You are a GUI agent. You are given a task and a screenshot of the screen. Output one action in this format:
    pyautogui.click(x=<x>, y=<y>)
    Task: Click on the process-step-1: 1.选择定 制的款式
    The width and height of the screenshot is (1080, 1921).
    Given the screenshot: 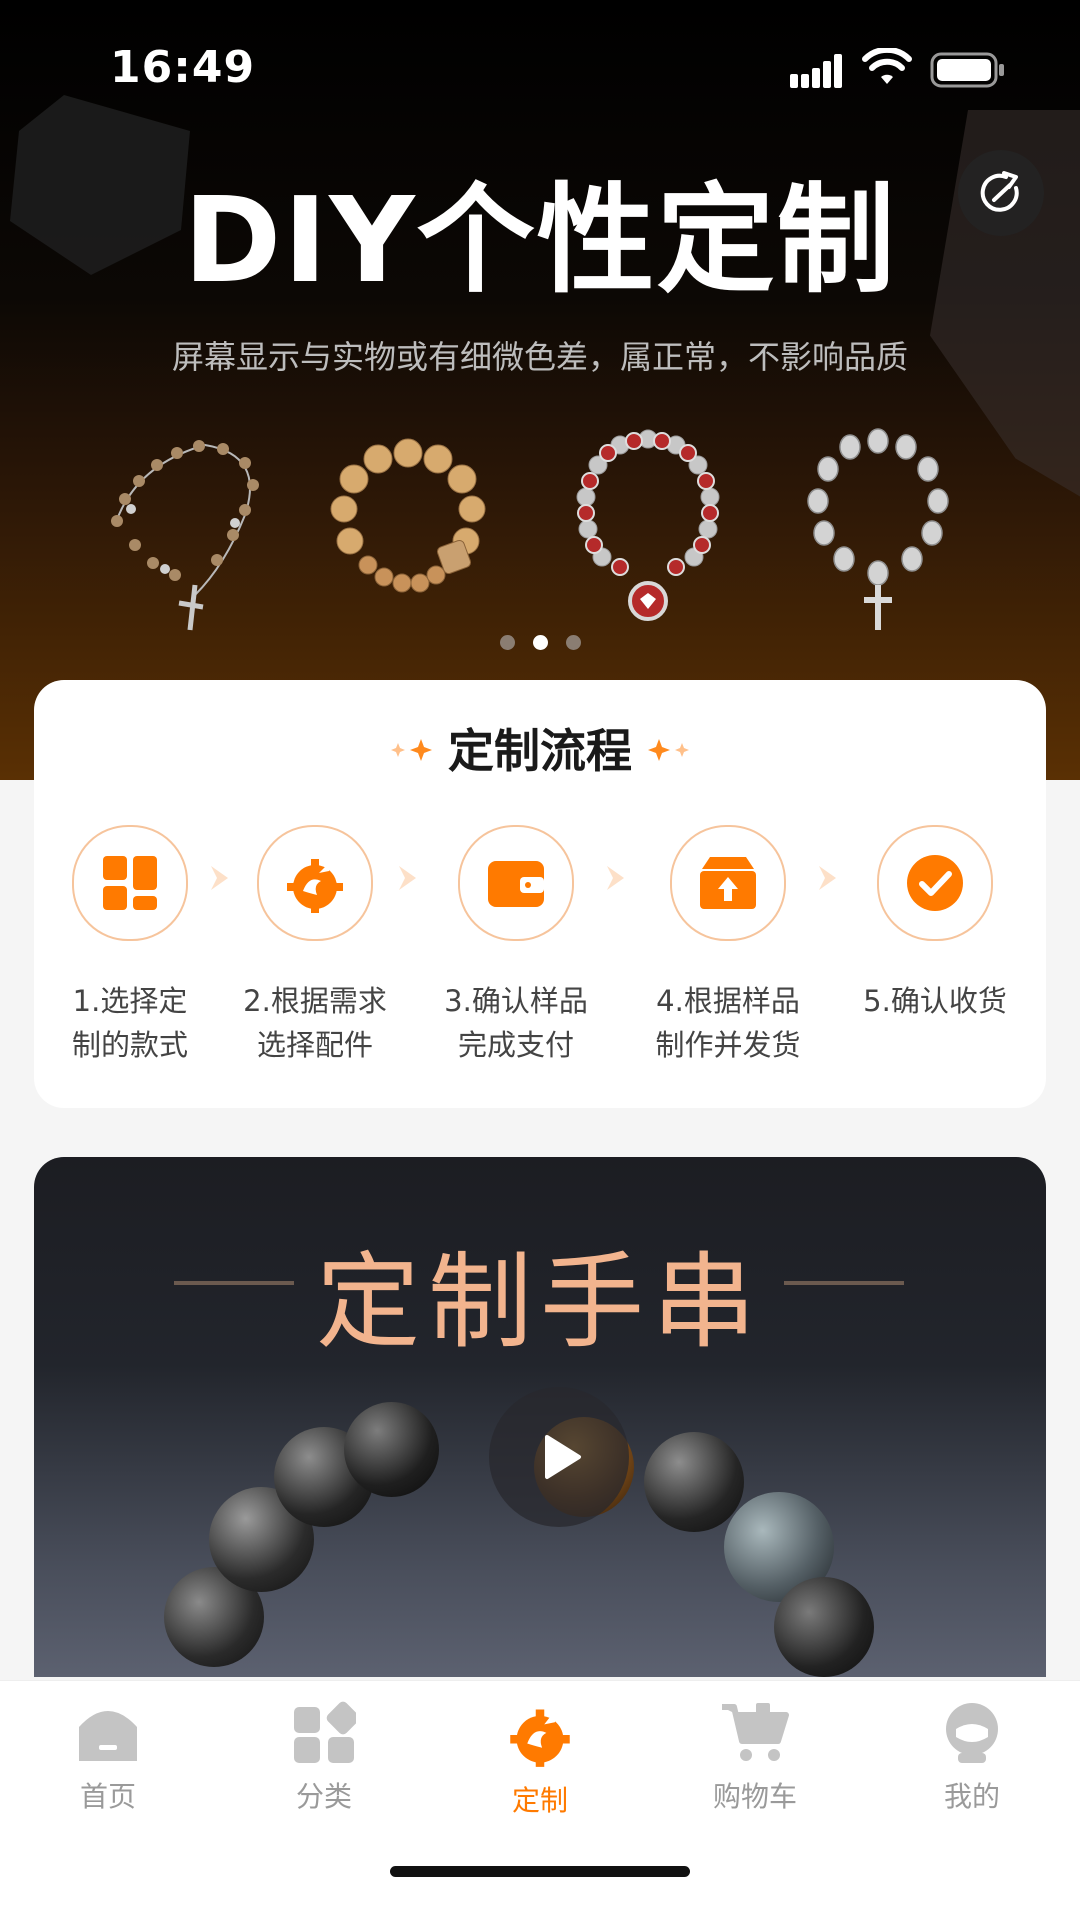 What is the action you would take?
    pyautogui.click(x=130, y=946)
    